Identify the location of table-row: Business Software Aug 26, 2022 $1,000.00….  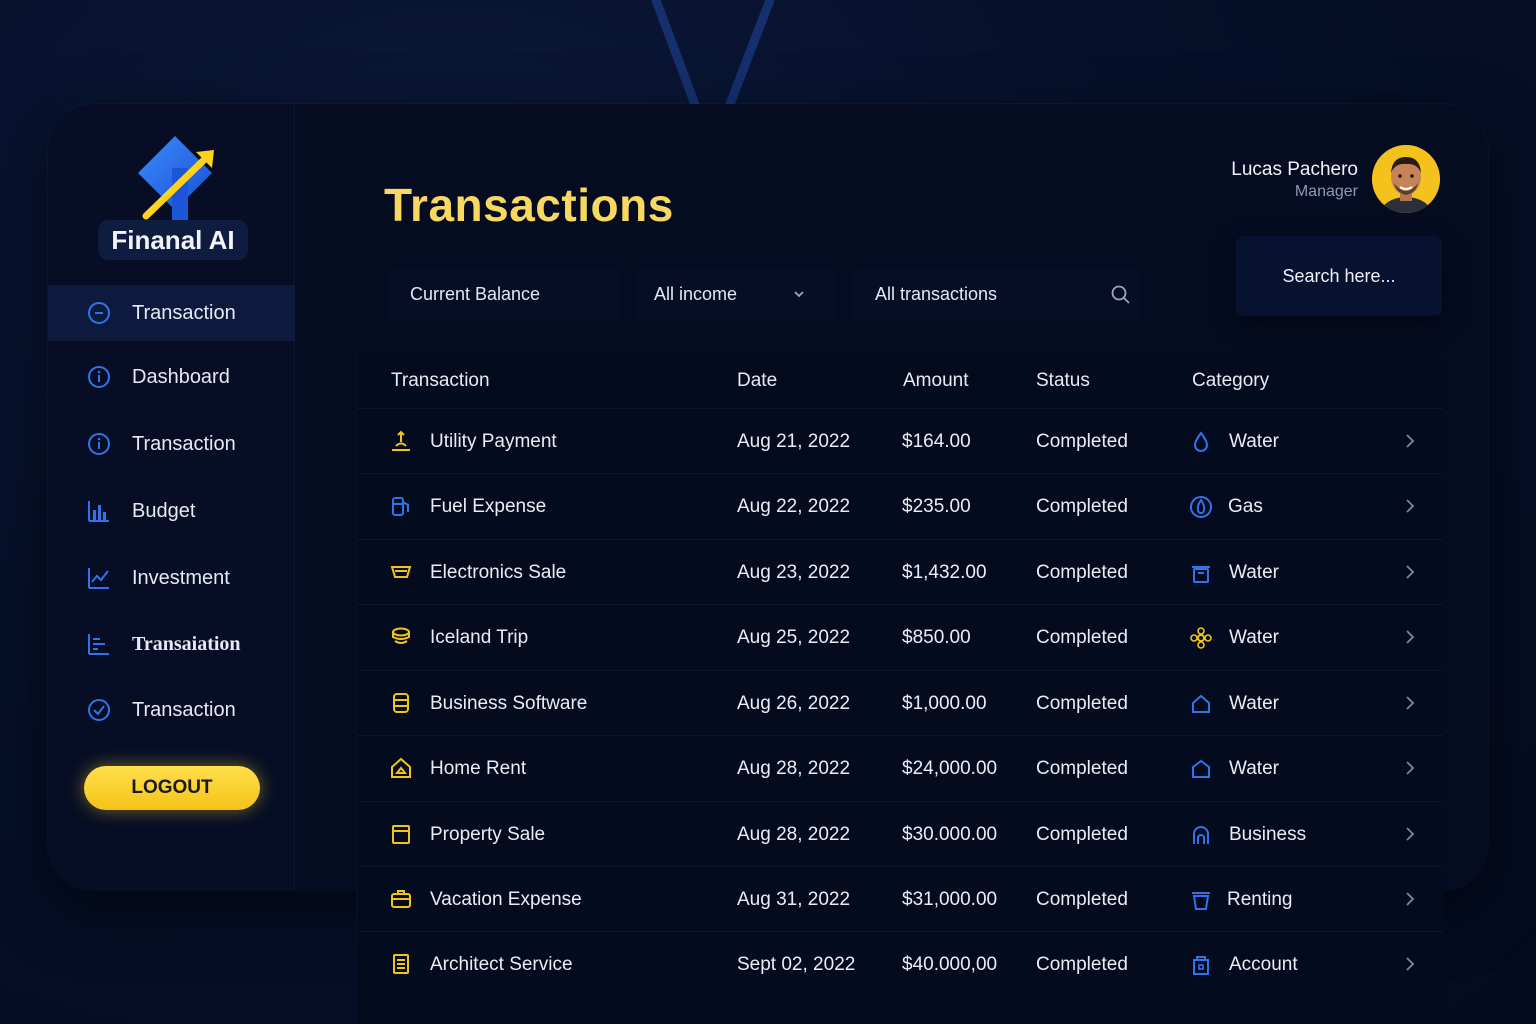
(900, 703).